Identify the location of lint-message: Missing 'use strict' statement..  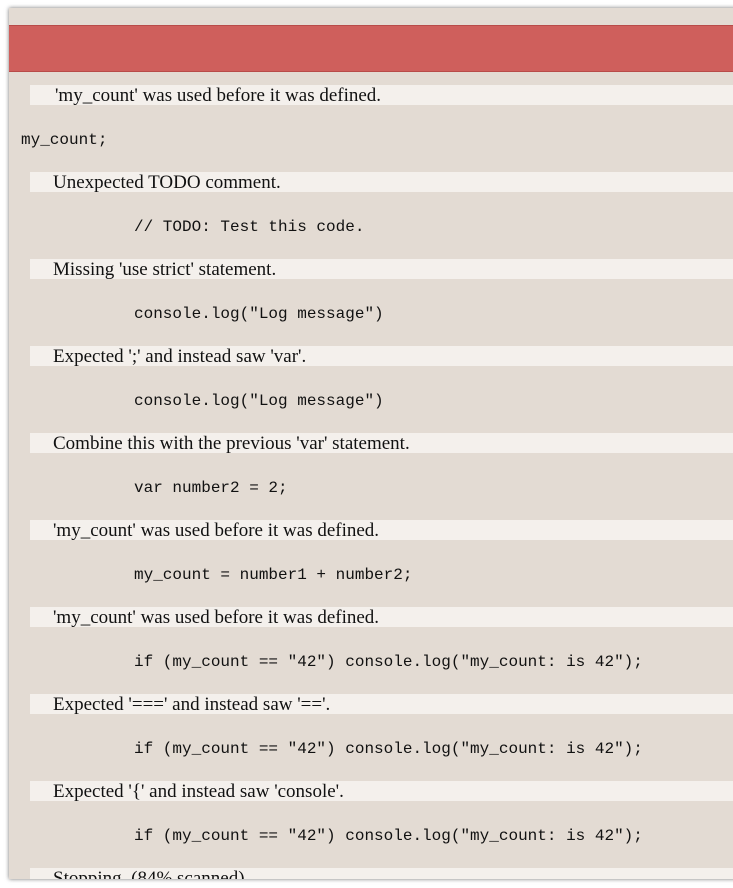
(371, 271).